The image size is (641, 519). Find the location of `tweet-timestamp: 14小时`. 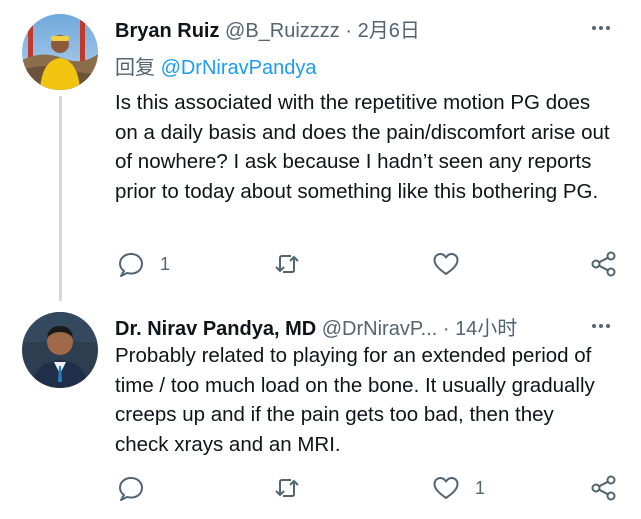

tweet-timestamp: 14小时 is located at coordinates (486, 329).